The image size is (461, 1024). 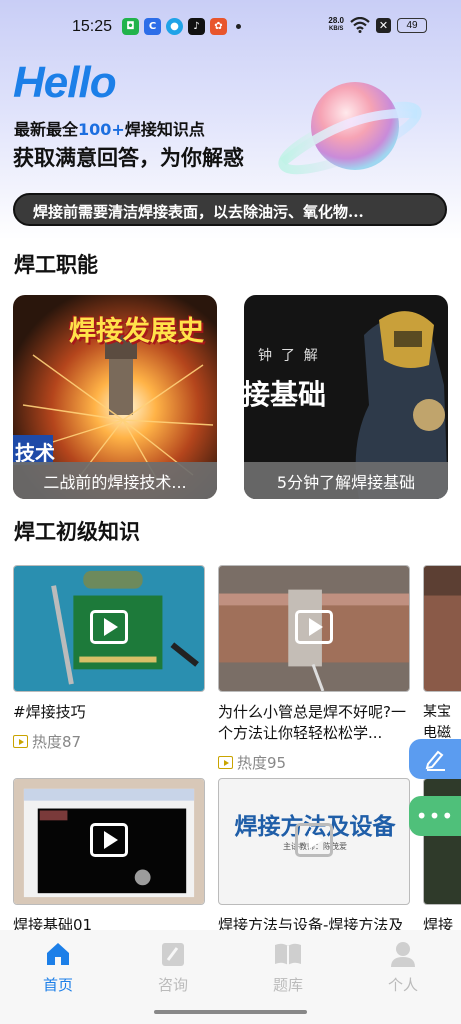 What do you see at coordinates (49, 712) in the screenshot?
I see `video-title: #焊接技巧` at bounding box center [49, 712].